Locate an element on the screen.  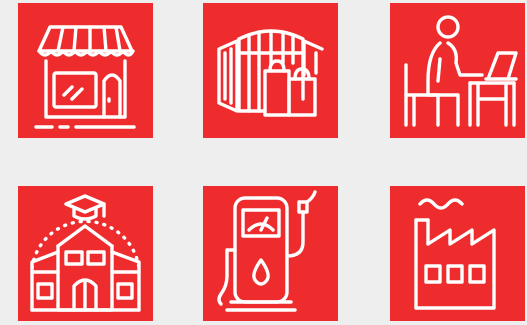
fuel-pump-icon is located at coordinates (267, 251).